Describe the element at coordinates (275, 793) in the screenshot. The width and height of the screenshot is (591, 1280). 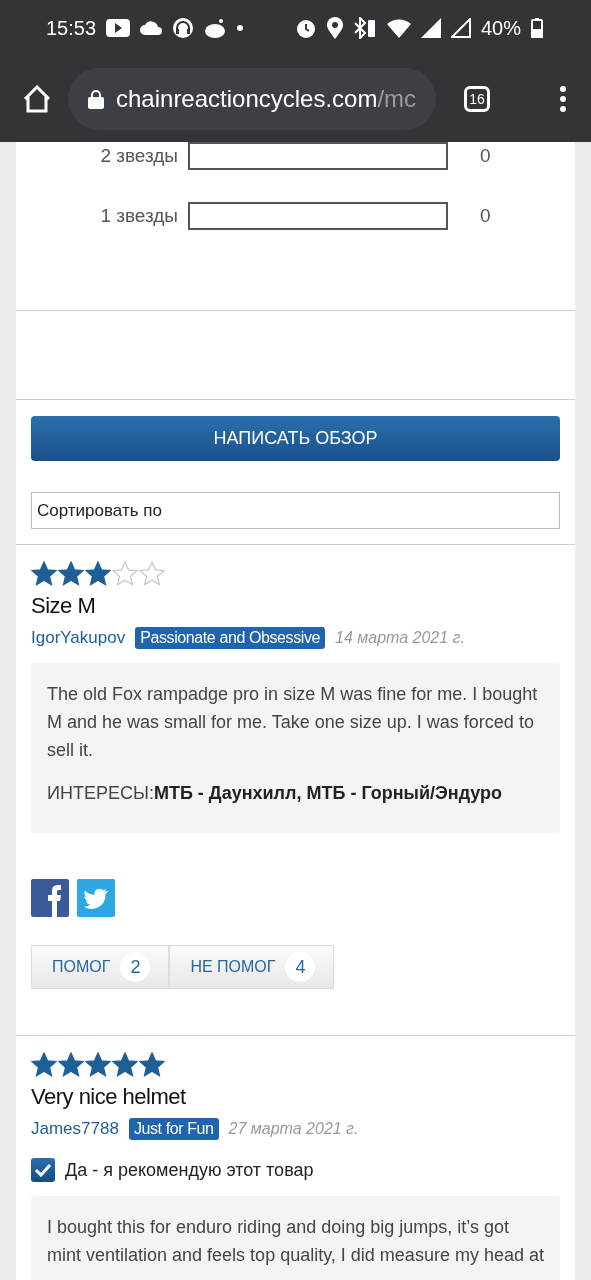
I see `interests-text: ИНТЕРЕСЫ:МТБ - Даунхилл, МТБ - Горный/Эндуро` at that location.